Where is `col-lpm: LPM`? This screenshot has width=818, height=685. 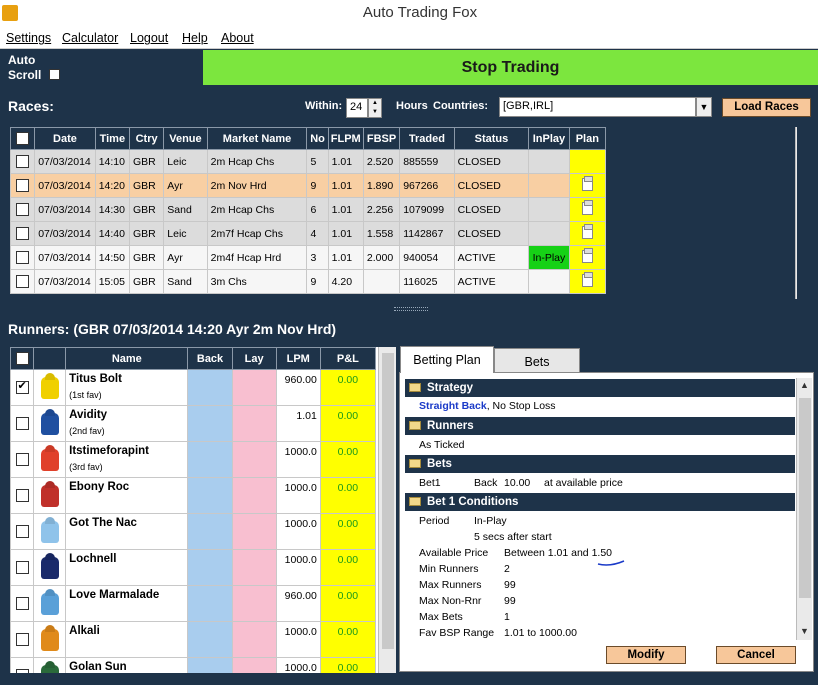
col-lpm: LPM is located at coordinates (298, 358).